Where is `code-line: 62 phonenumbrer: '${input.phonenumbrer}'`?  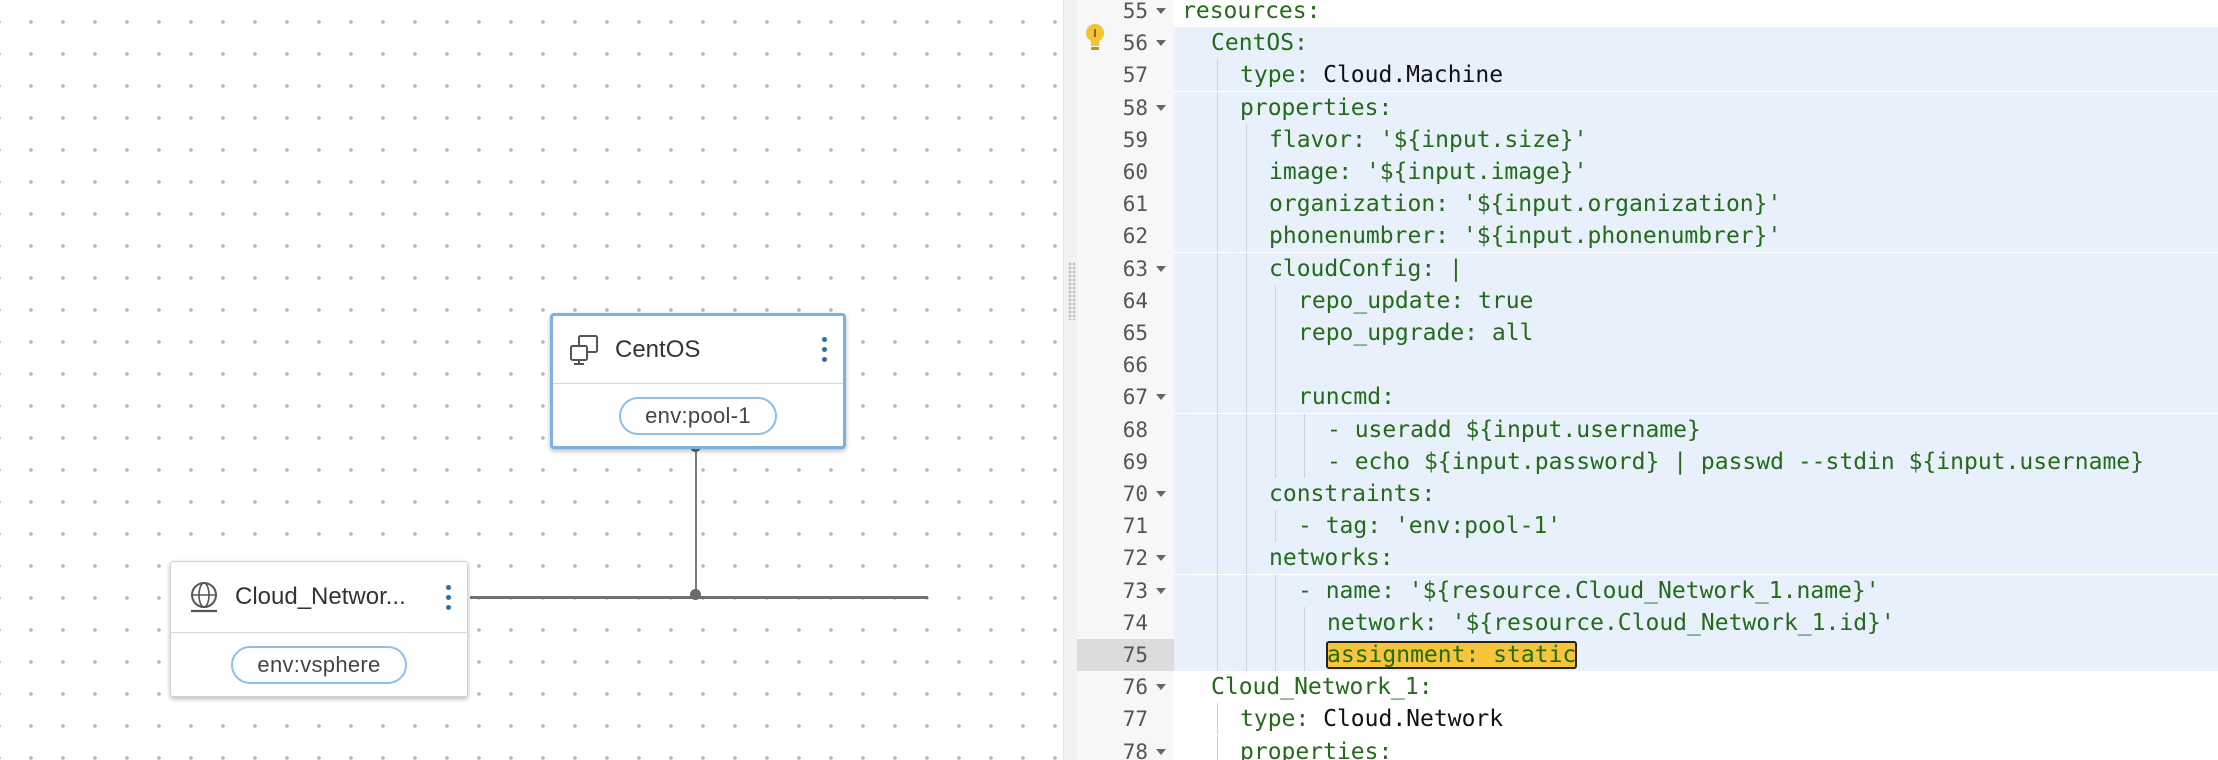 code-line: 62 phonenumbrer: '${input.phonenumbrer}' is located at coordinates (1647, 236).